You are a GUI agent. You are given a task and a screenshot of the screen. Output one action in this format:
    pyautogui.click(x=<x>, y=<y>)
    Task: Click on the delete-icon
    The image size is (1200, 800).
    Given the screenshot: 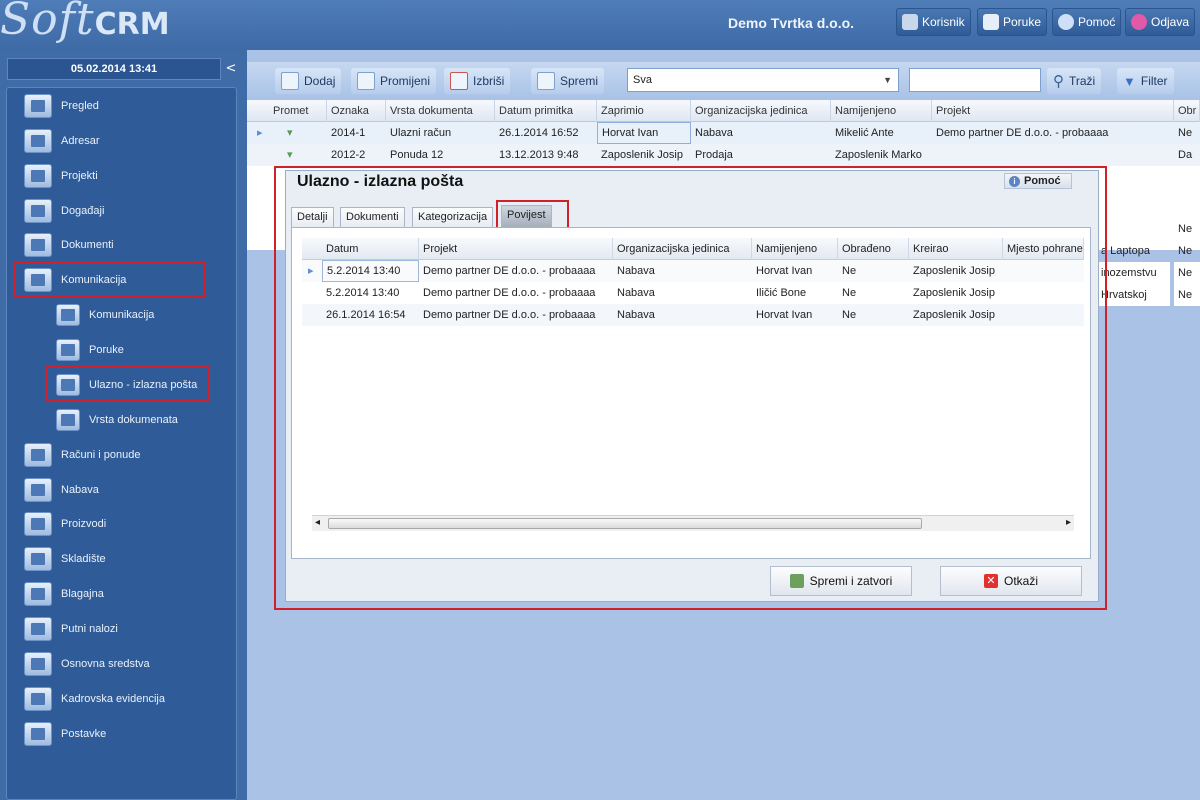 What is the action you would take?
    pyautogui.click(x=459, y=81)
    